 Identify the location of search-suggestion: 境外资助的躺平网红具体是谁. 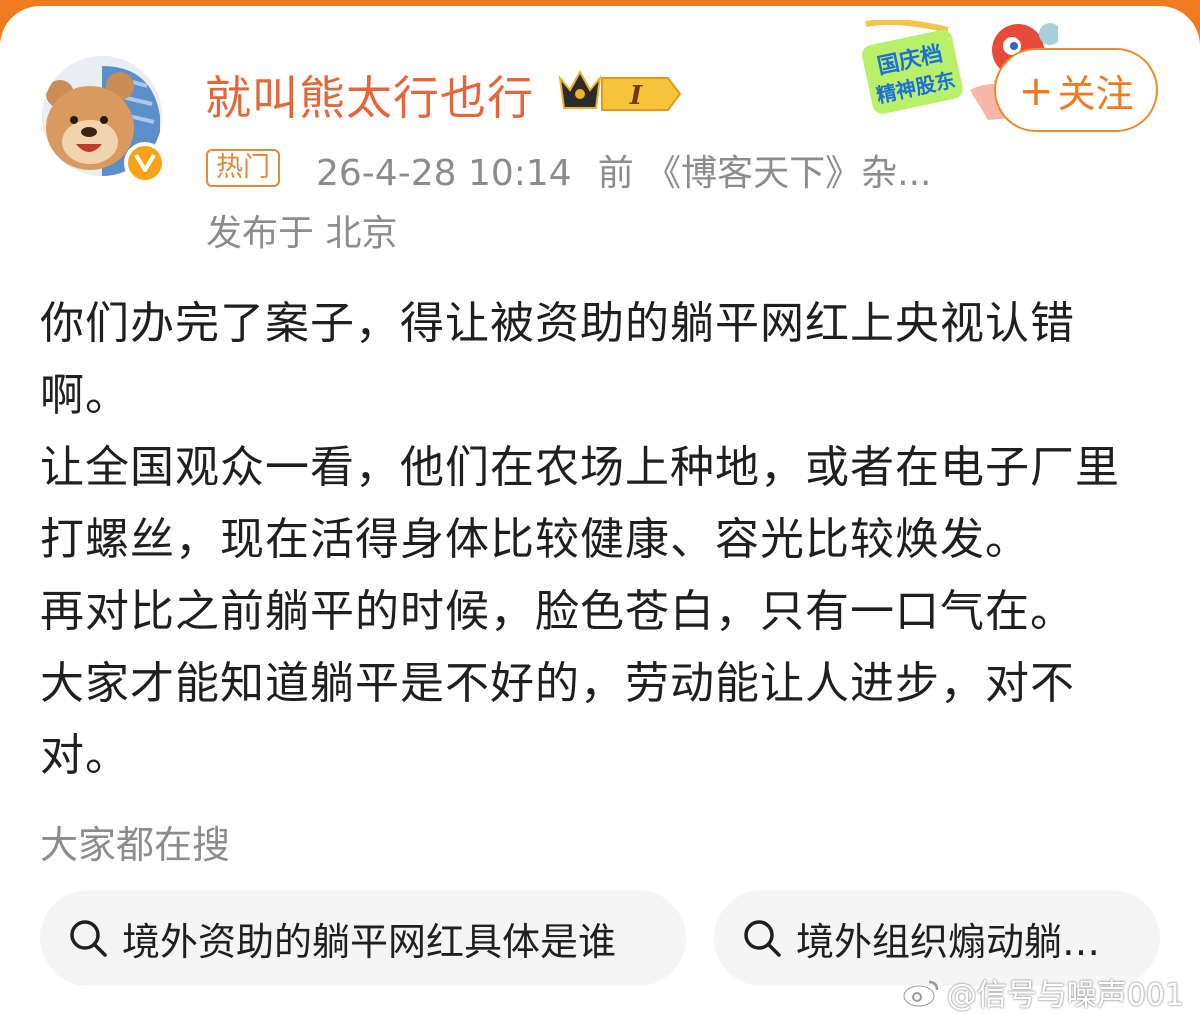
(363, 938).